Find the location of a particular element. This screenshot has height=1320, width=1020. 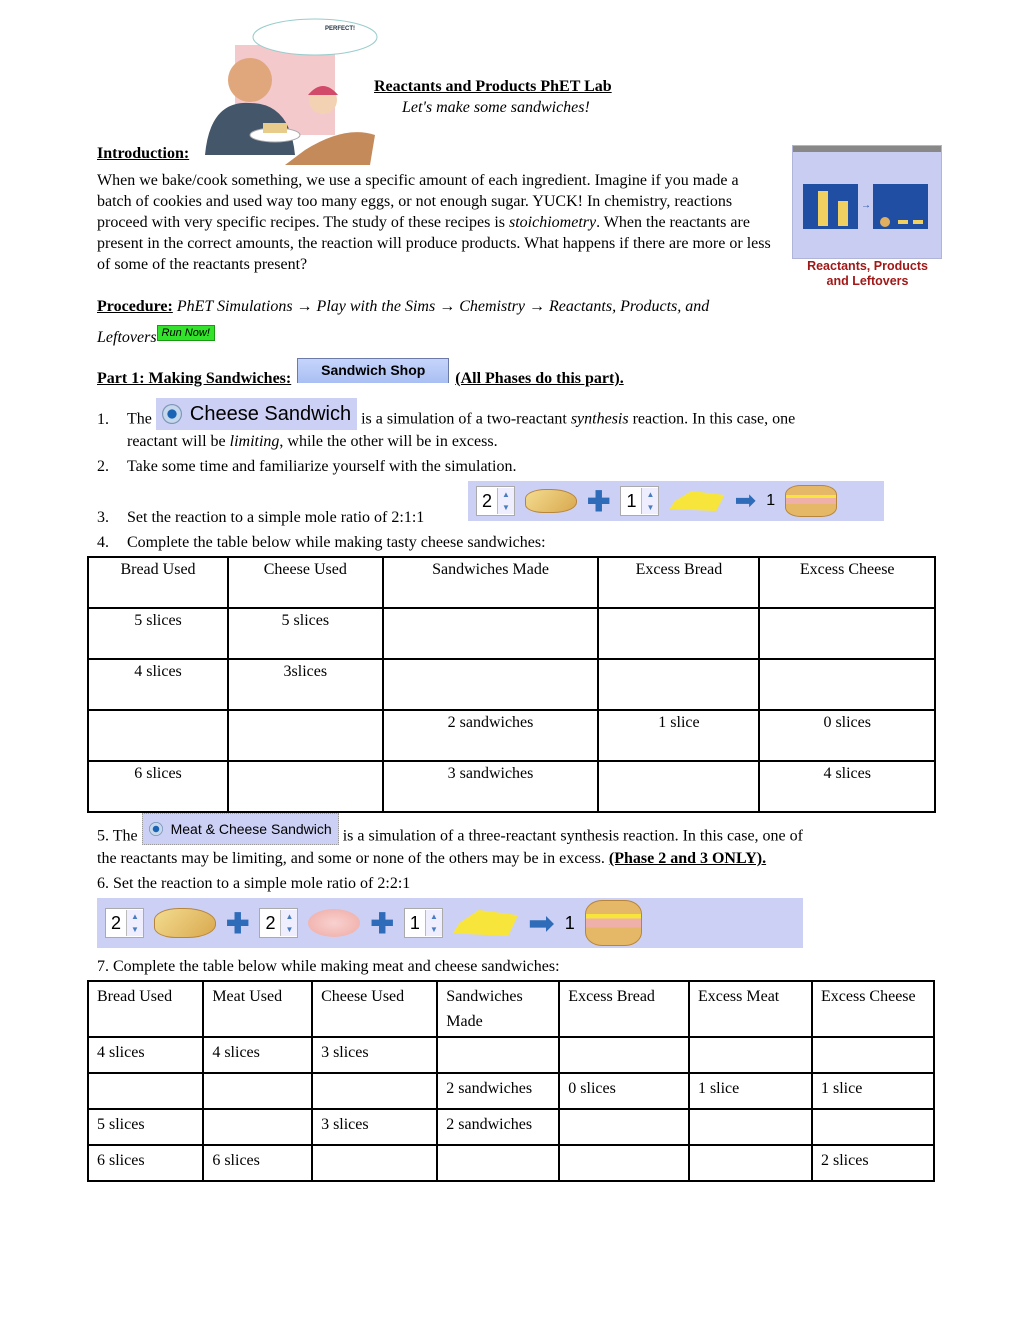

arrow-right-icon: ➡ is located at coordinates (541, 923).